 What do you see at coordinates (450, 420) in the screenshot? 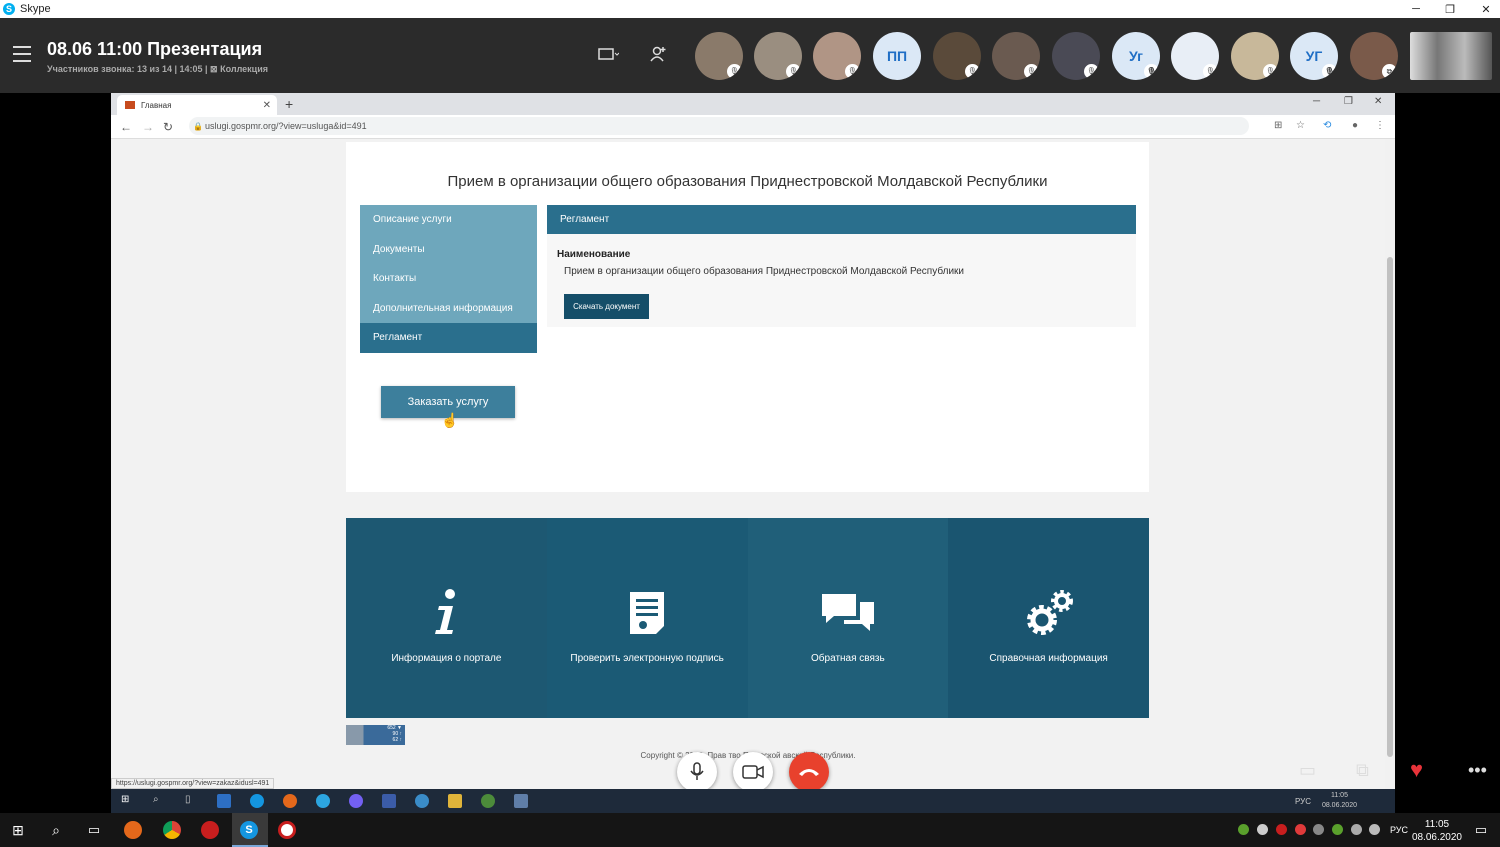
I see `hand-cursor-icon: ☝` at bounding box center [450, 420].